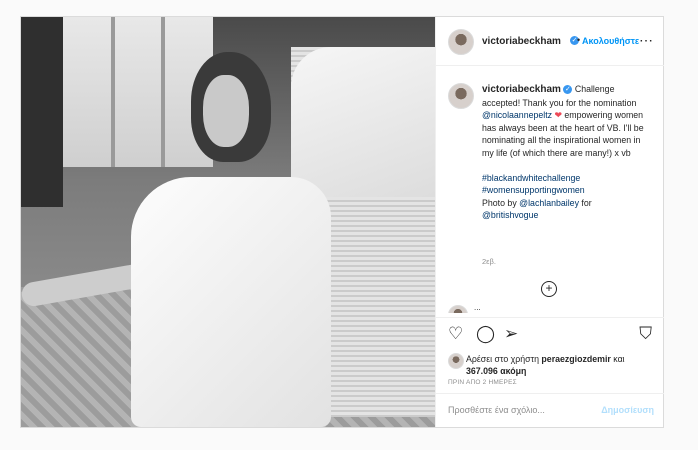 The image size is (698, 450). I want to click on more-dots-icon: ⋯, so click(646, 40).